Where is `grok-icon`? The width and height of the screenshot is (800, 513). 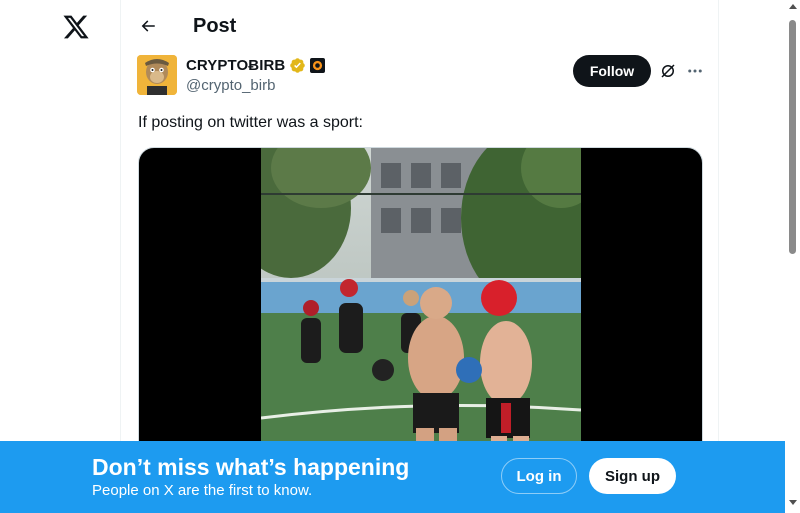 grok-icon is located at coordinates (668, 71).